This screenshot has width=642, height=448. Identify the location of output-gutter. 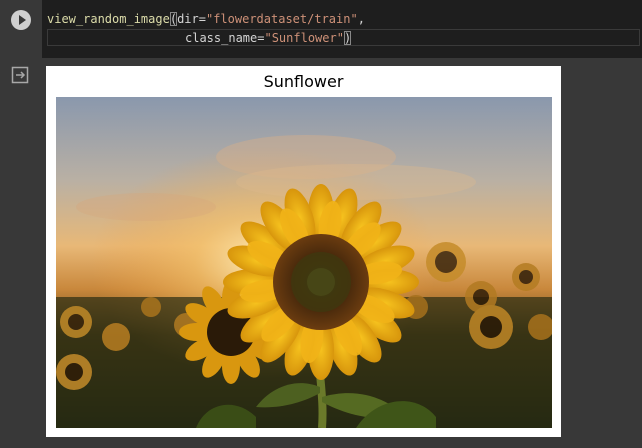
(21, 253).